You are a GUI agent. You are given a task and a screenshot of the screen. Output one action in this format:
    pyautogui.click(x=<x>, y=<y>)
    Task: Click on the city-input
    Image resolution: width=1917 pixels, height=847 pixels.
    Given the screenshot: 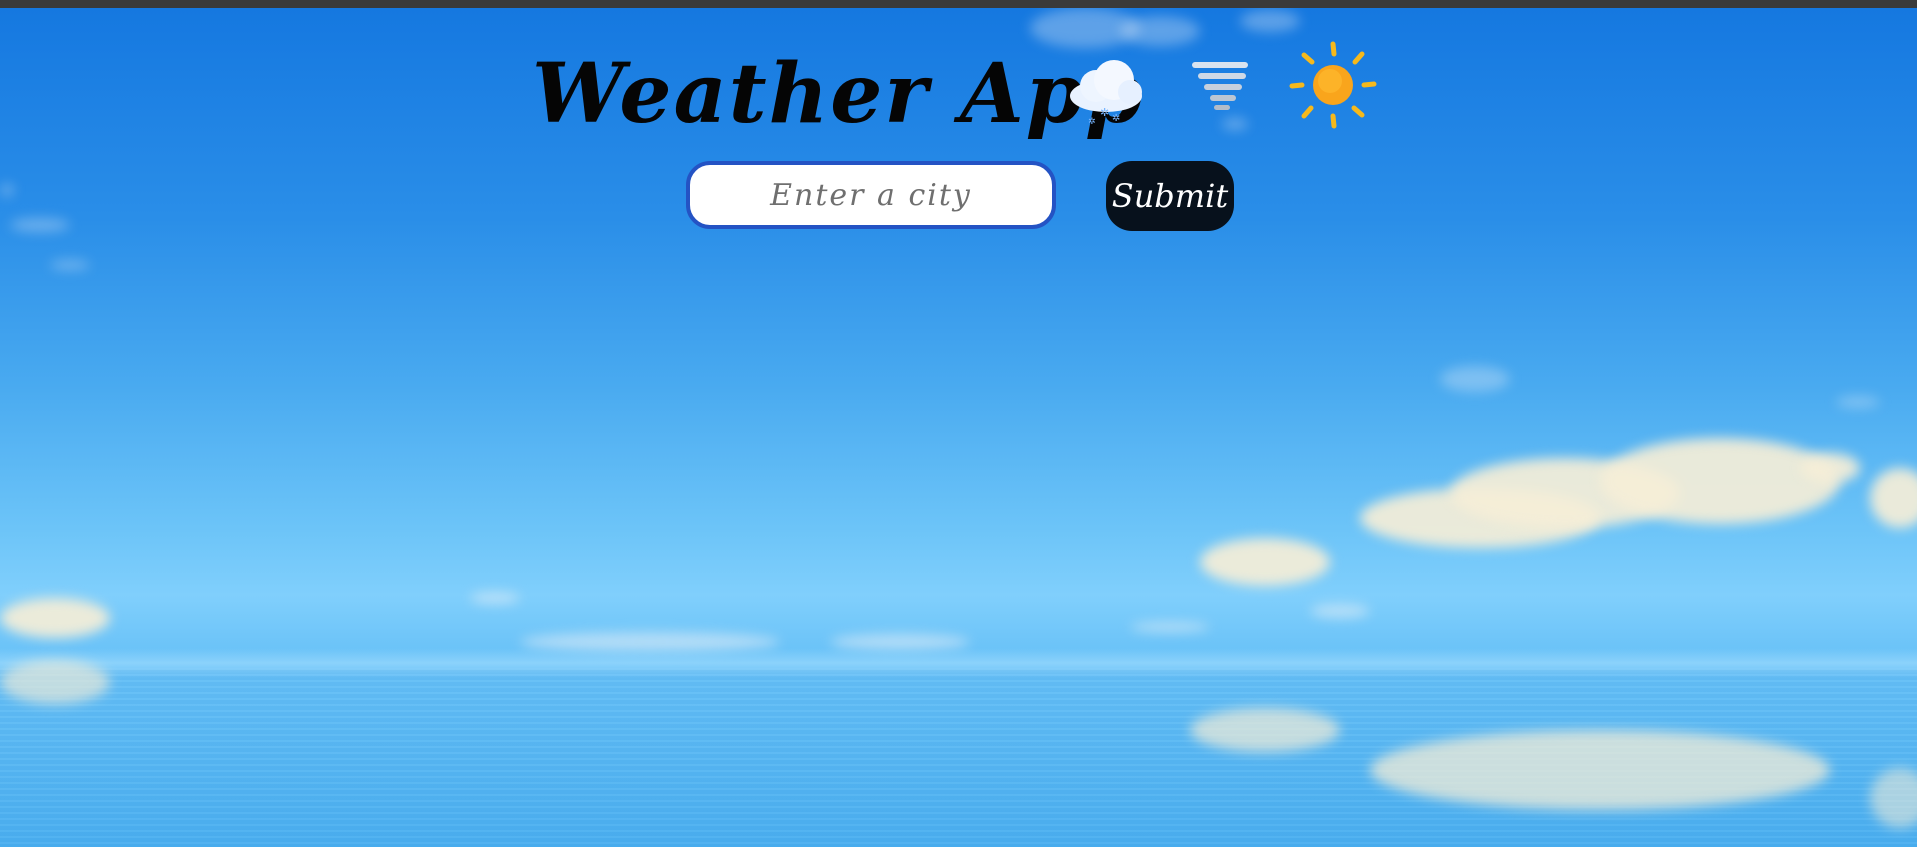 What is the action you would take?
    pyautogui.click(x=871, y=195)
    